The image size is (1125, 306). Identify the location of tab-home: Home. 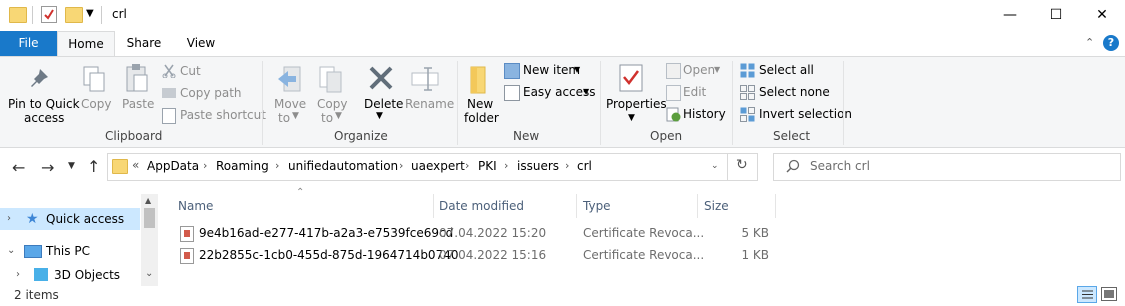
(86, 44).